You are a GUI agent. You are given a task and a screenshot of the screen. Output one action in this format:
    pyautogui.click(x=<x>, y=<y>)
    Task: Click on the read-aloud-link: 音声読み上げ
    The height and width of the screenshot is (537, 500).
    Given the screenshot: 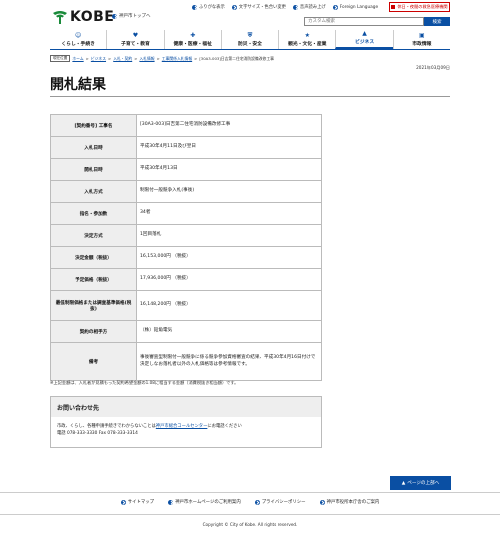 What is the action you would take?
    pyautogui.click(x=309, y=7)
    